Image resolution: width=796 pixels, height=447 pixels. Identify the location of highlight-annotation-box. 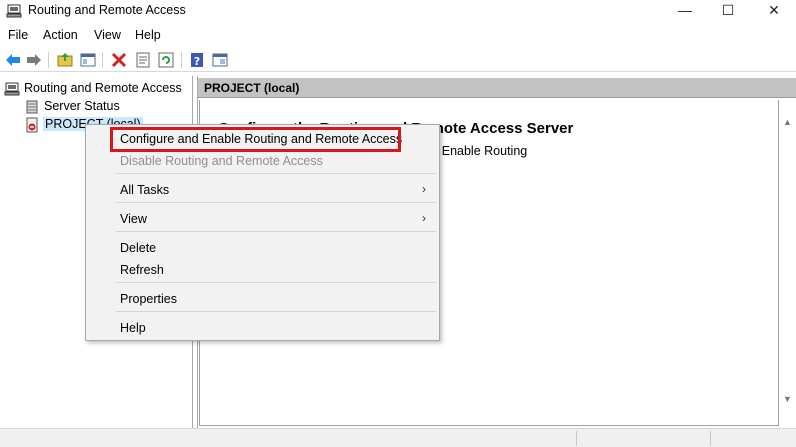
(255, 139).